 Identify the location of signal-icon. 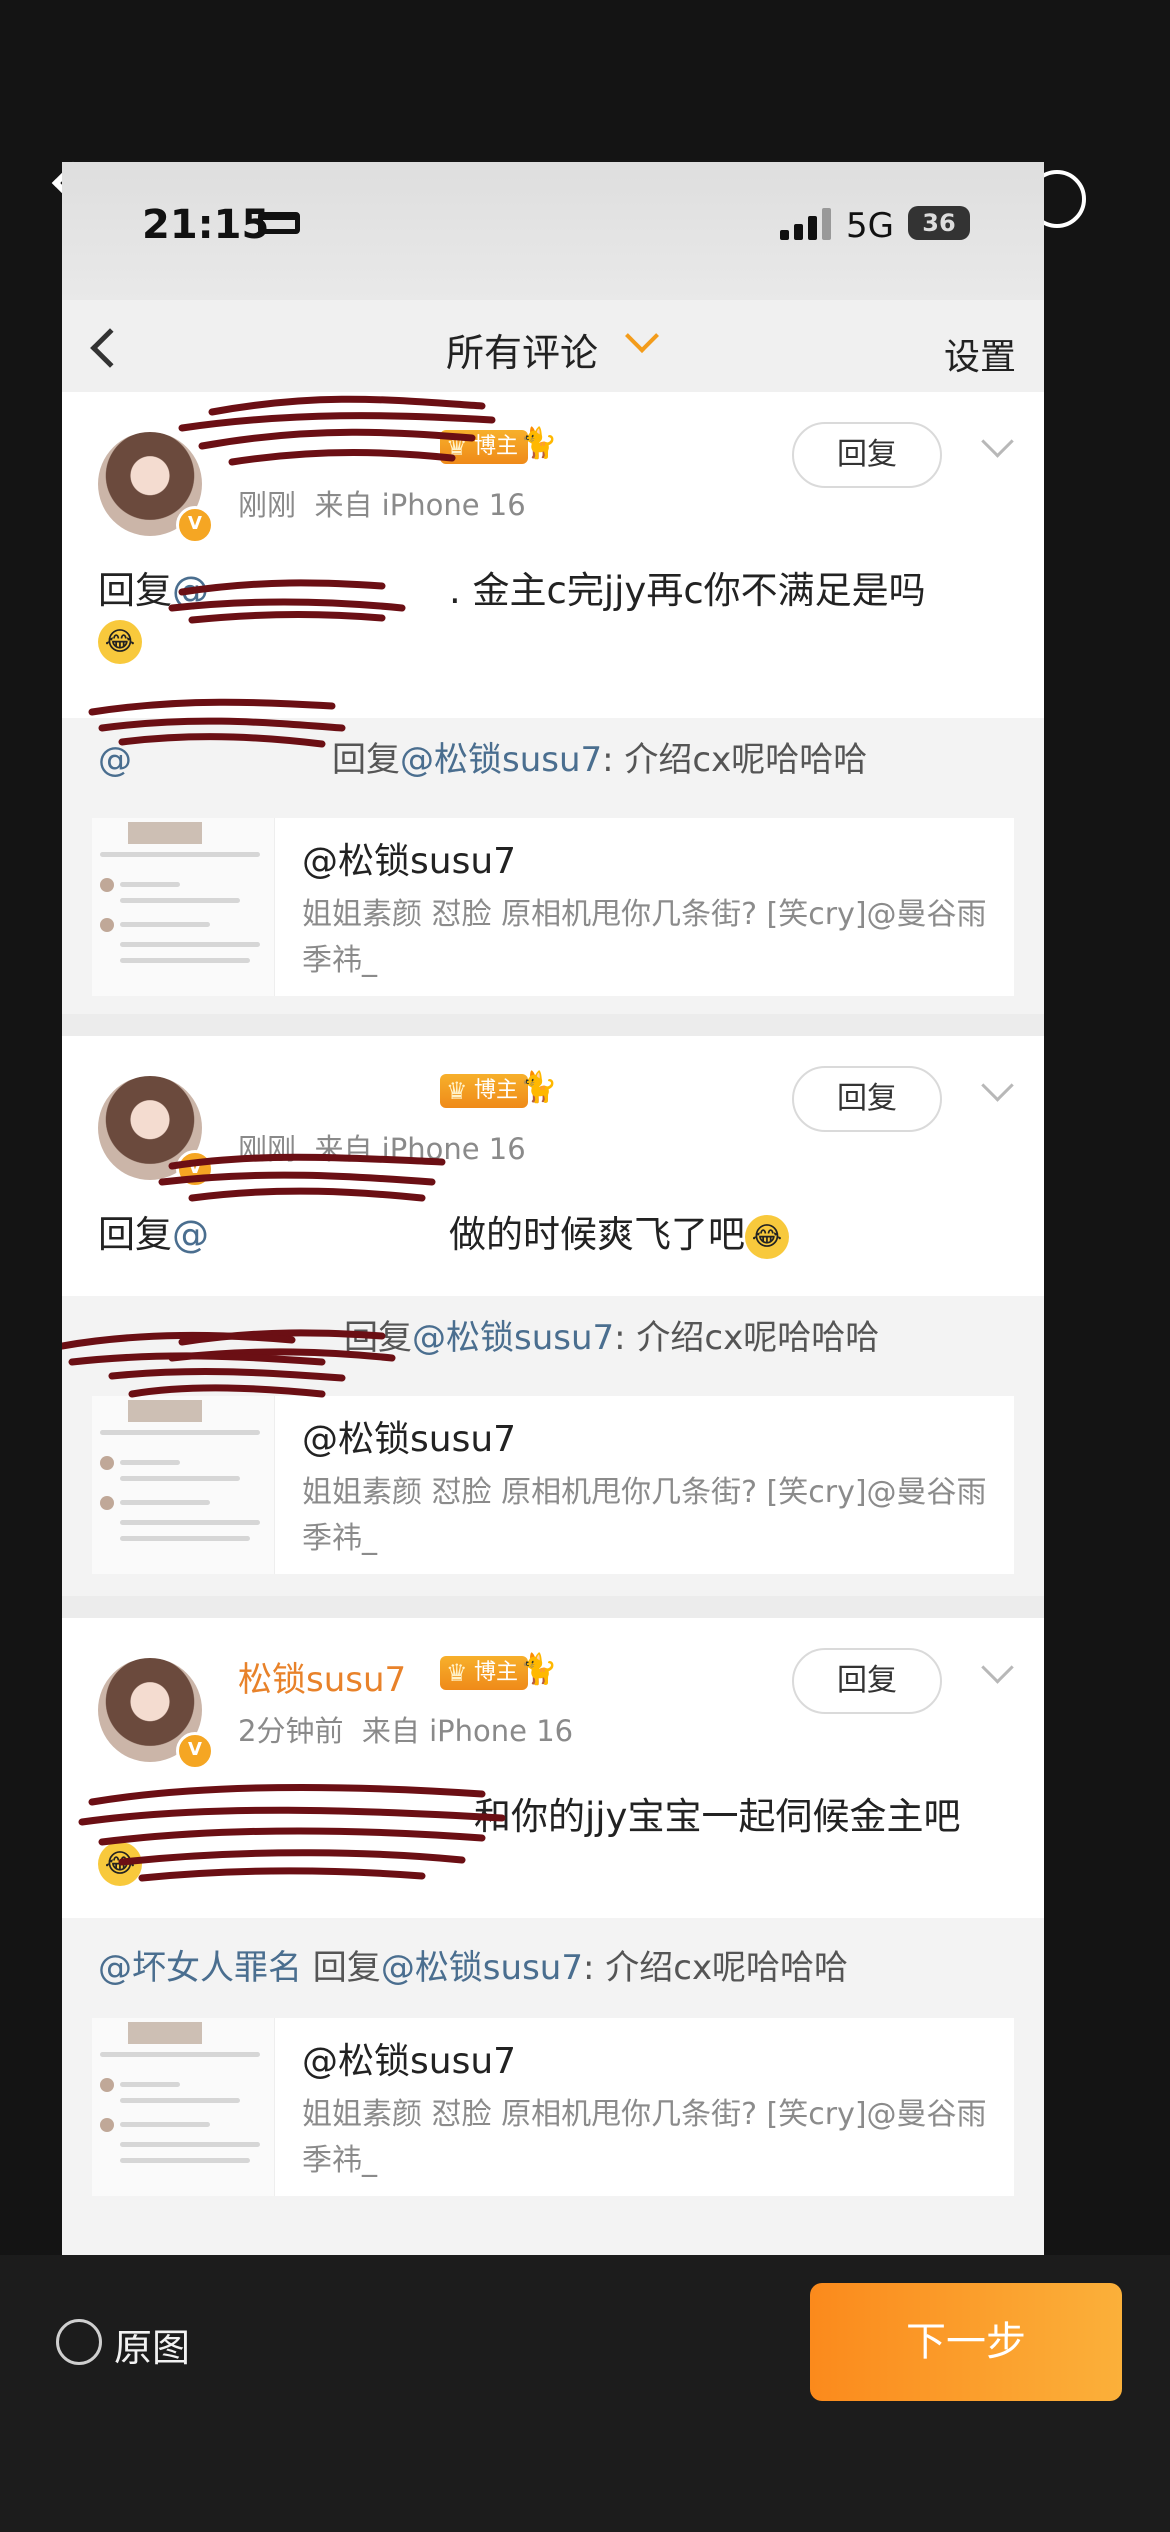
(806, 224).